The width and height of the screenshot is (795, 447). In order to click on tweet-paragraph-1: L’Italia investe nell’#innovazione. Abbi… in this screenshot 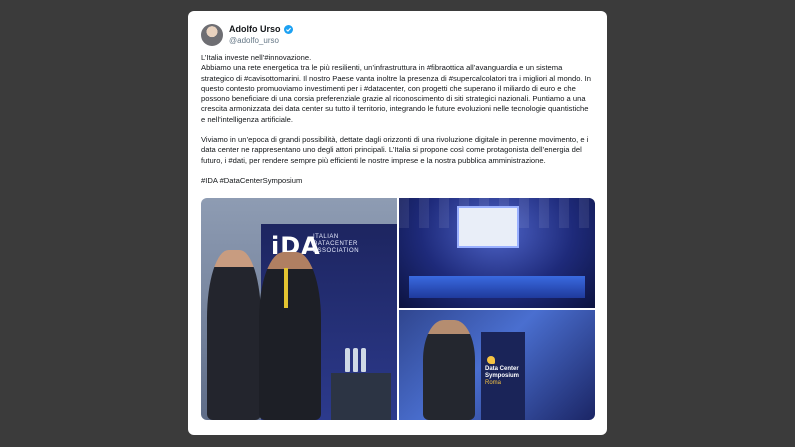, I will do `click(396, 88)`.